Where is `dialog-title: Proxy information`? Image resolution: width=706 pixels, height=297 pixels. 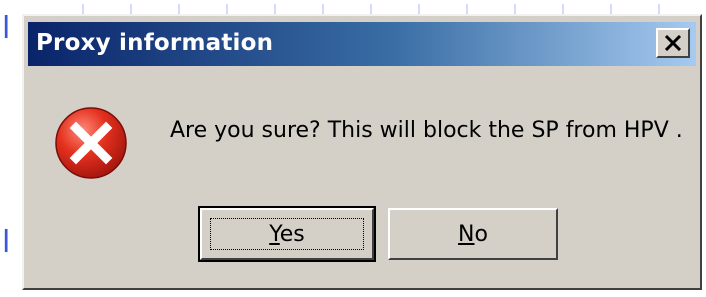
dialog-title: Proxy information is located at coordinates (155, 43).